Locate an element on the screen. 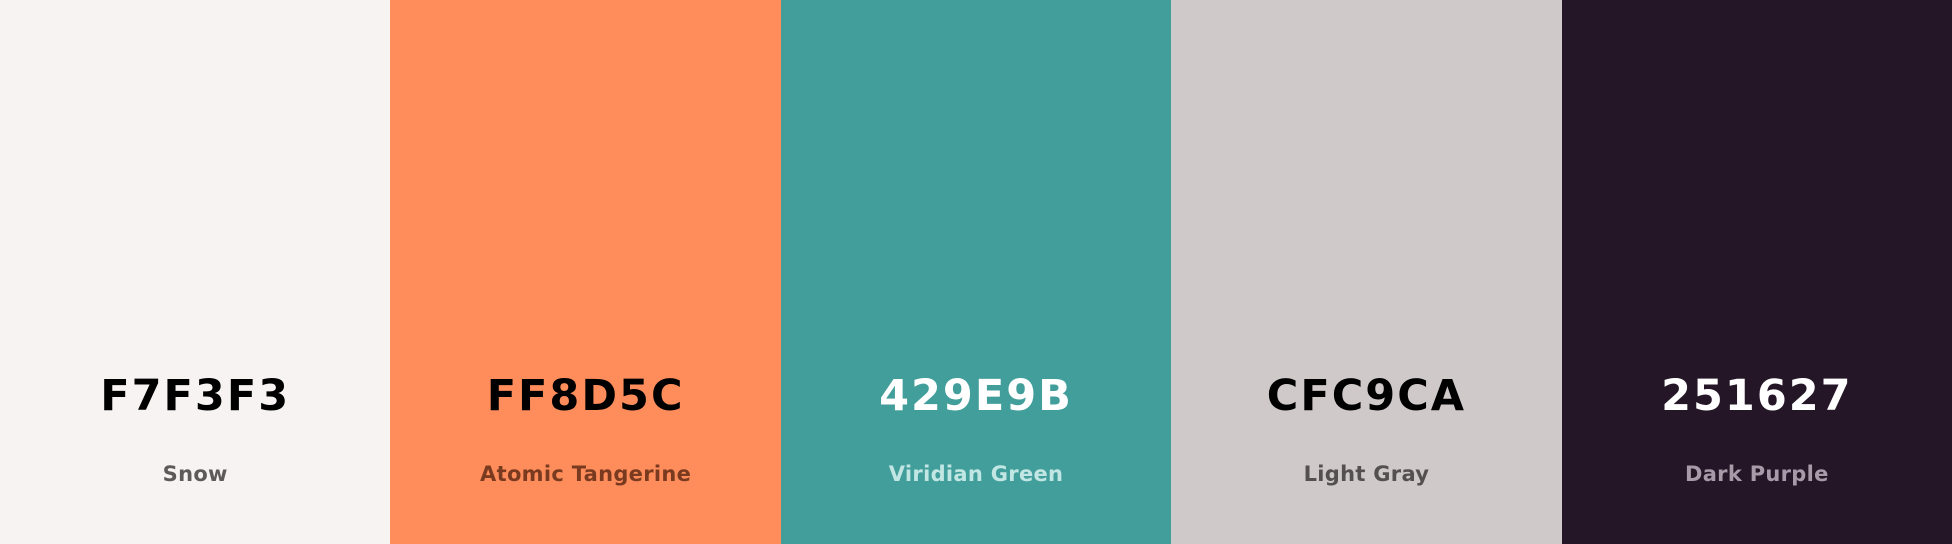 The width and height of the screenshot is (1952, 544). swatch-hex-code: 251627 is located at coordinates (1757, 396).